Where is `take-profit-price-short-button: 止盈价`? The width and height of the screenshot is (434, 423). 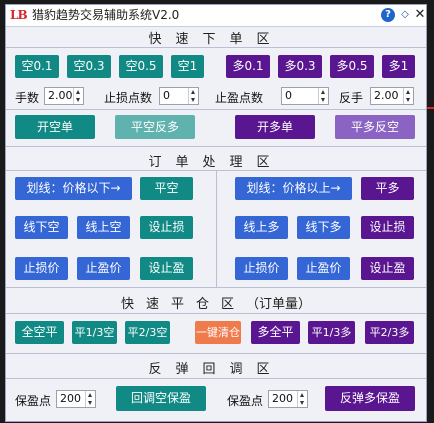
take-profit-price-short-button: 止盈价 is located at coordinates (103, 268).